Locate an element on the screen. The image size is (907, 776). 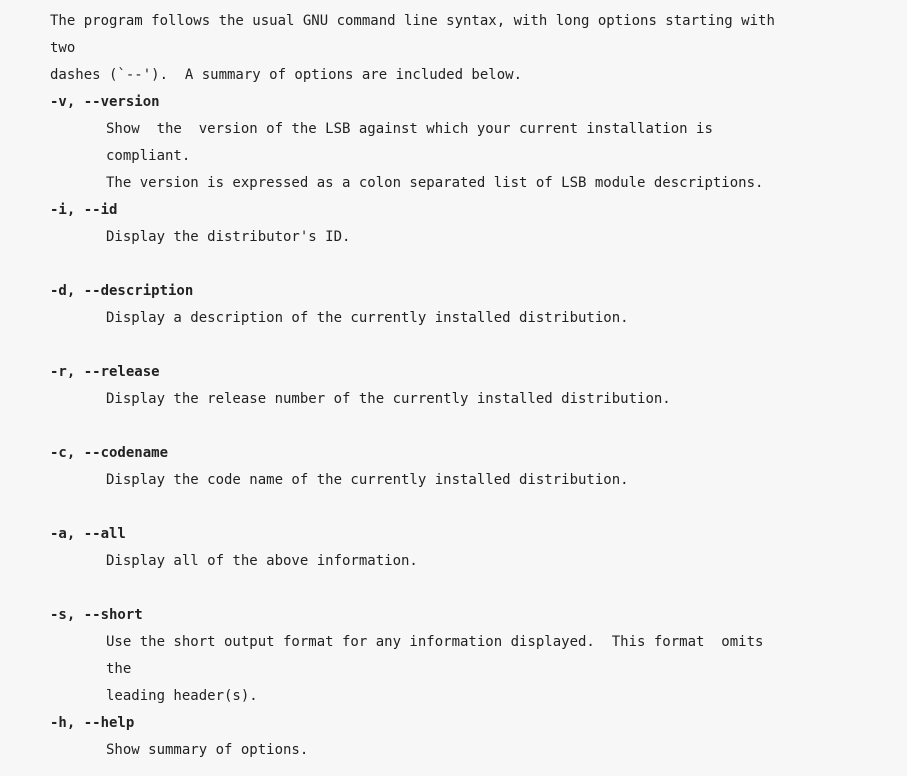
option-flag: -a, --all is located at coordinates (88, 534).